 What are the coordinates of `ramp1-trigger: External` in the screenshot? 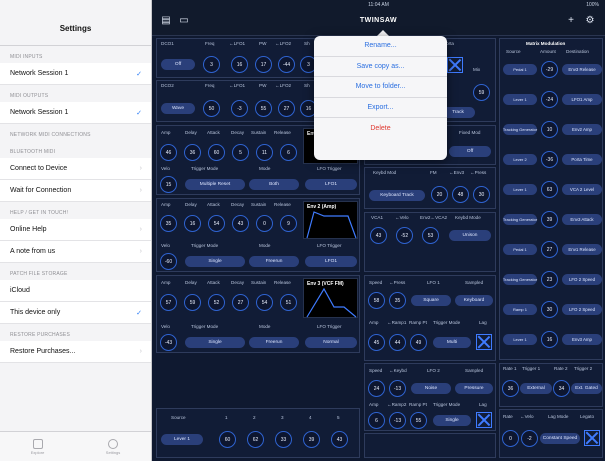 It's located at (536, 388).